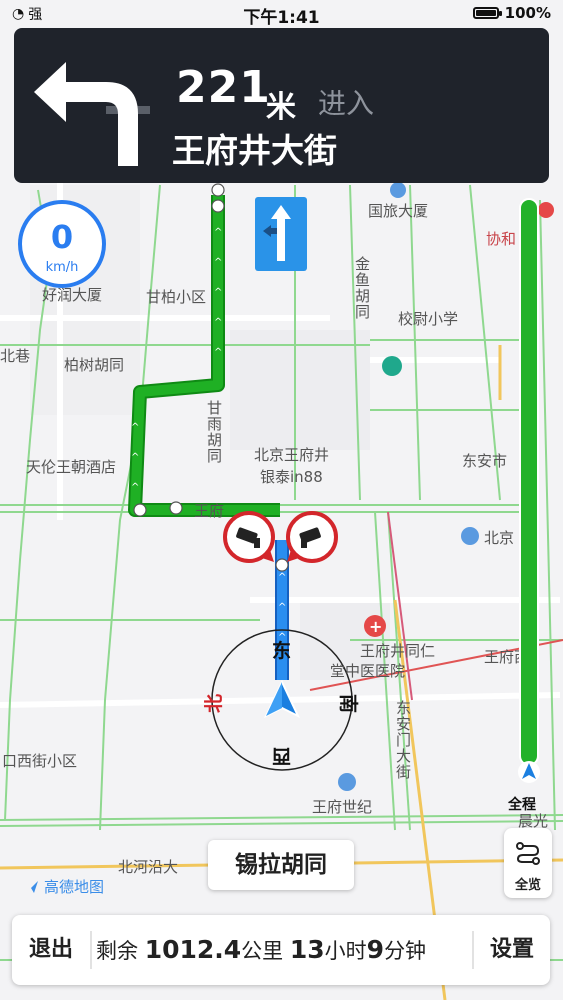 This screenshot has height=1000, width=563. What do you see at coordinates (362, 288) in the screenshot?
I see `road-label-jinyu: 金鱼胡同` at bounding box center [362, 288].